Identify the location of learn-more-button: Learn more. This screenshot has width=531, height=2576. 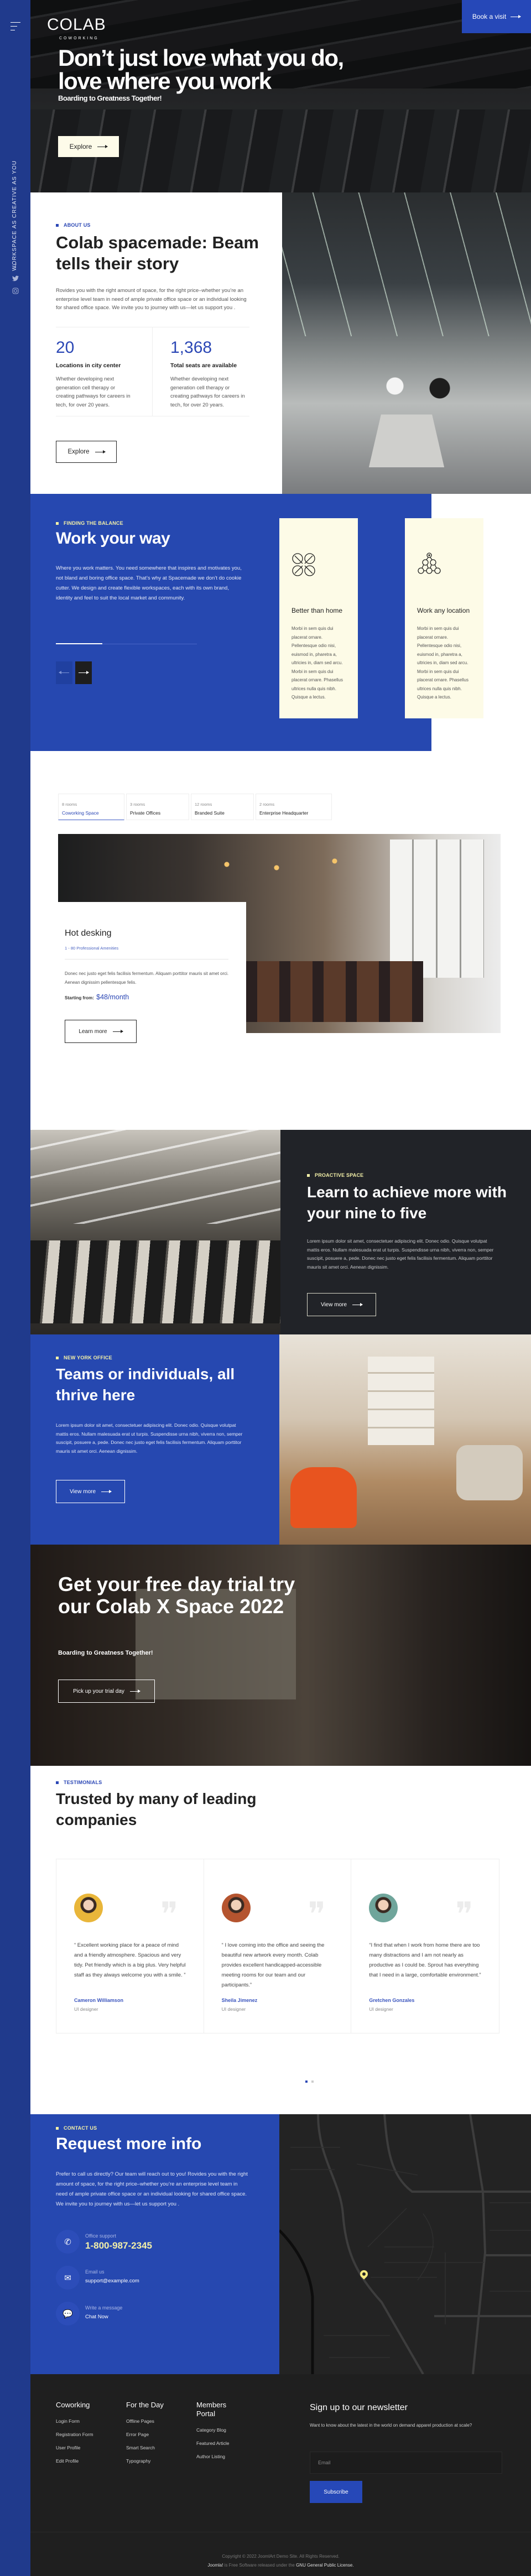
(101, 1031).